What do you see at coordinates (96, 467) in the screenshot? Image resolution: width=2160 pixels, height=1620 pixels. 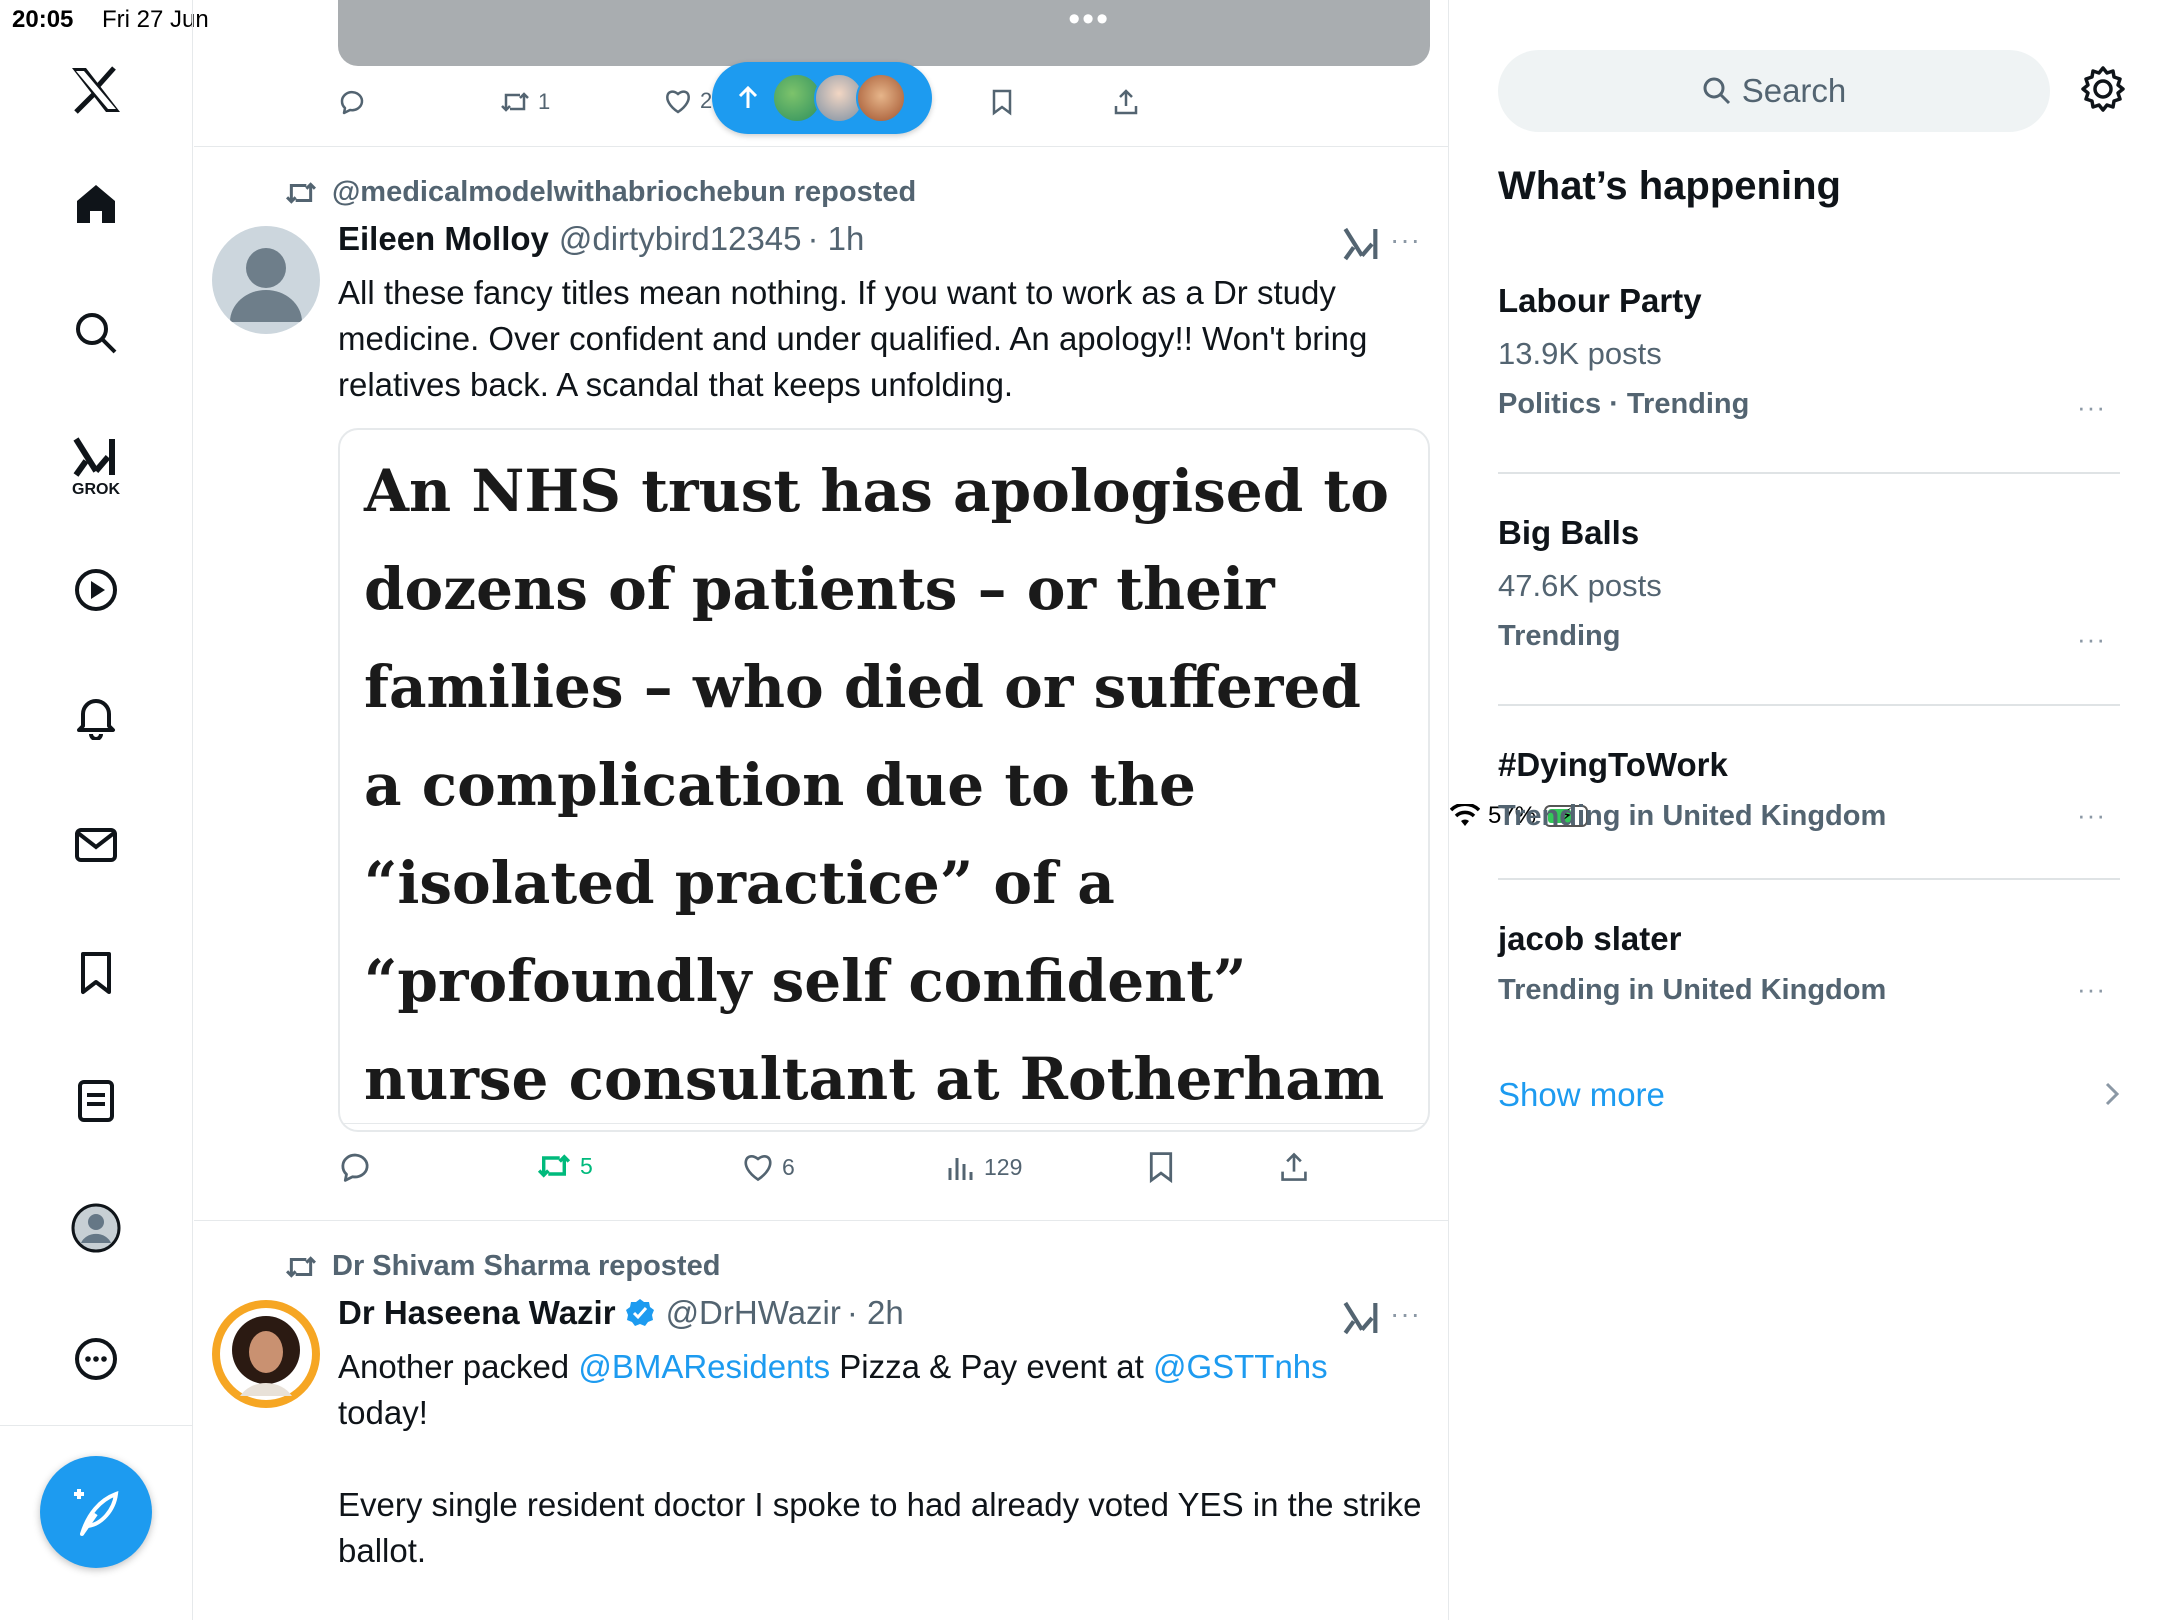 I see `grok-icon: GROK` at bounding box center [96, 467].